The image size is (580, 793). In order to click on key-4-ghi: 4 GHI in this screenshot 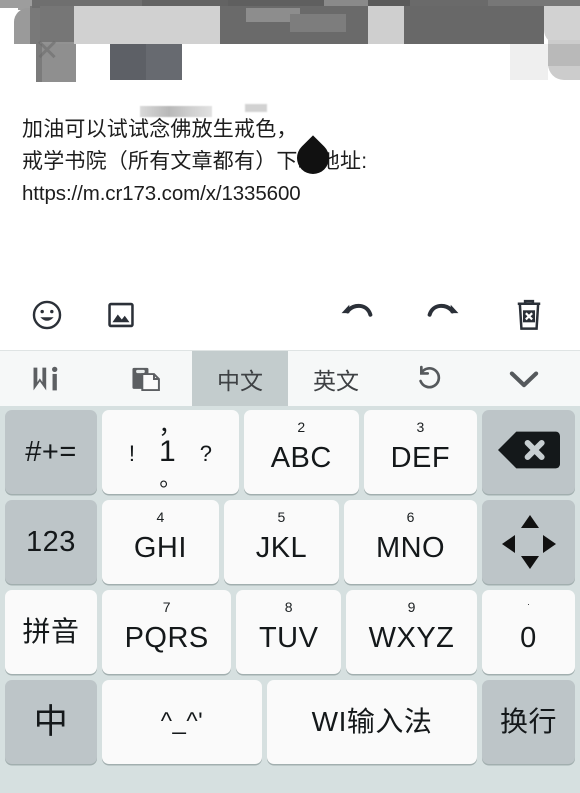, I will do `click(160, 542)`.